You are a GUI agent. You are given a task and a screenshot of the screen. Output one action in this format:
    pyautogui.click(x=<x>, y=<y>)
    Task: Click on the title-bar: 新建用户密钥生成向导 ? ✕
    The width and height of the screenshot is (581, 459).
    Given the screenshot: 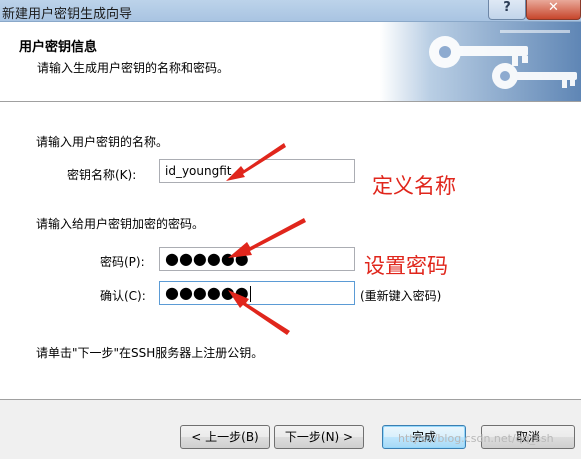 What is the action you would take?
    pyautogui.click(x=290, y=11)
    